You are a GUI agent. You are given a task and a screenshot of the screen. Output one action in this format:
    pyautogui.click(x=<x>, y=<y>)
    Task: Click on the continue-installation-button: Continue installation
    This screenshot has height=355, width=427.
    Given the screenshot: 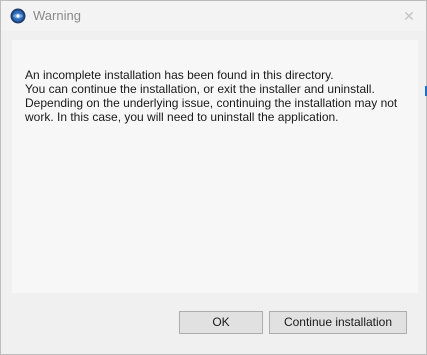 What is the action you would take?
    pyautogui.click(x=338, y=322)
    